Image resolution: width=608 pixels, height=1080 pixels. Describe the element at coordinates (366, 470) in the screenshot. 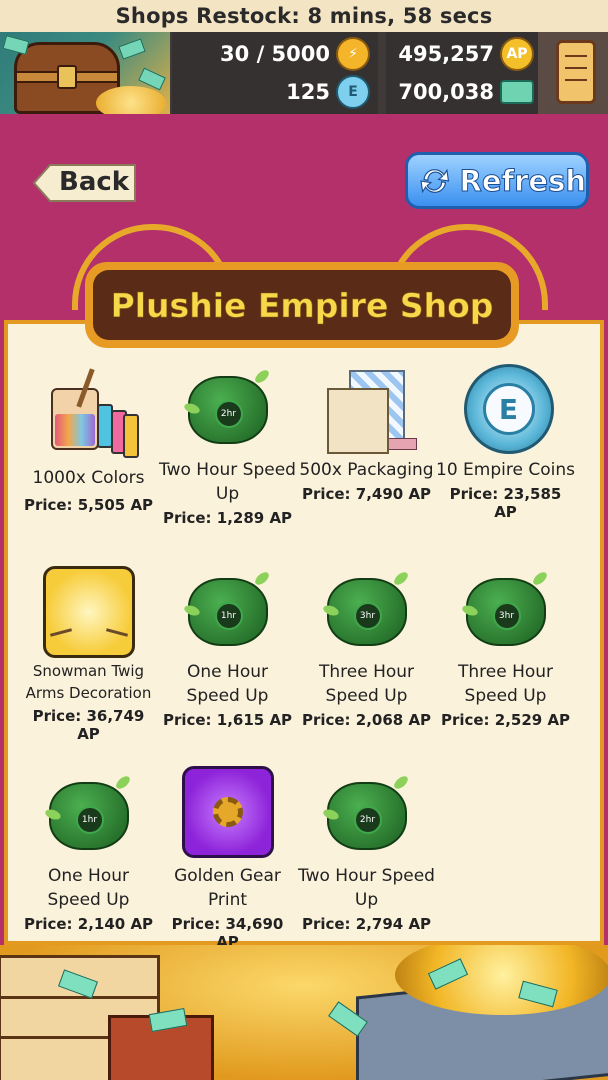

I see `item-name: 500x Packaging` at that location.